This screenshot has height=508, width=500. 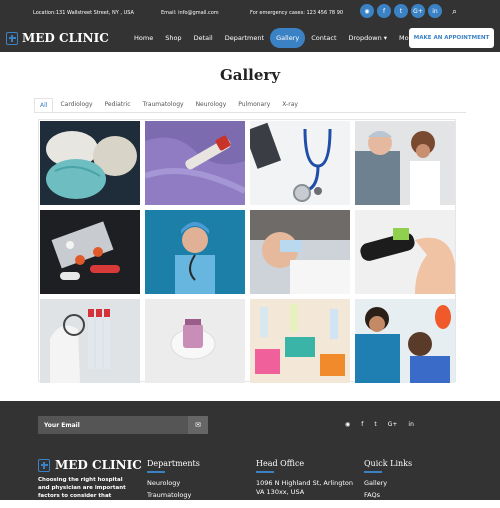 I want to click on photo-stethoscope, so click(x=300, y=163).